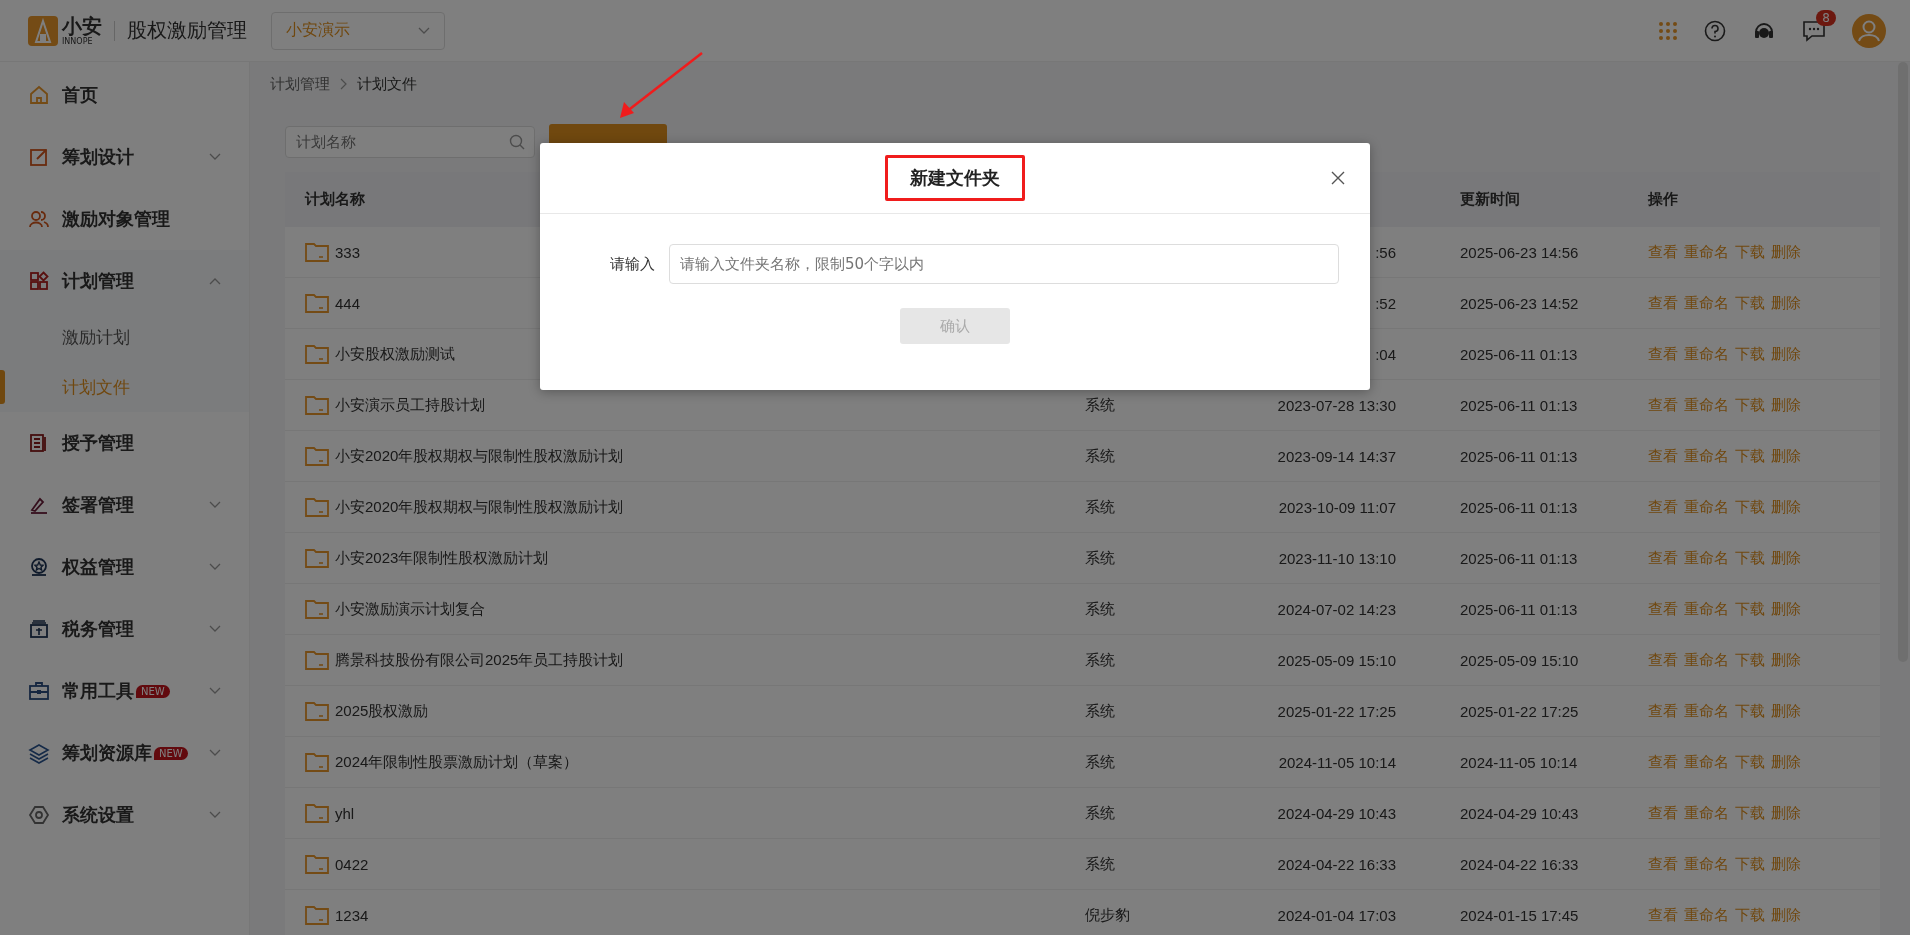  I want to click on dialog-title: 新建文件夹, so click(955, 178).